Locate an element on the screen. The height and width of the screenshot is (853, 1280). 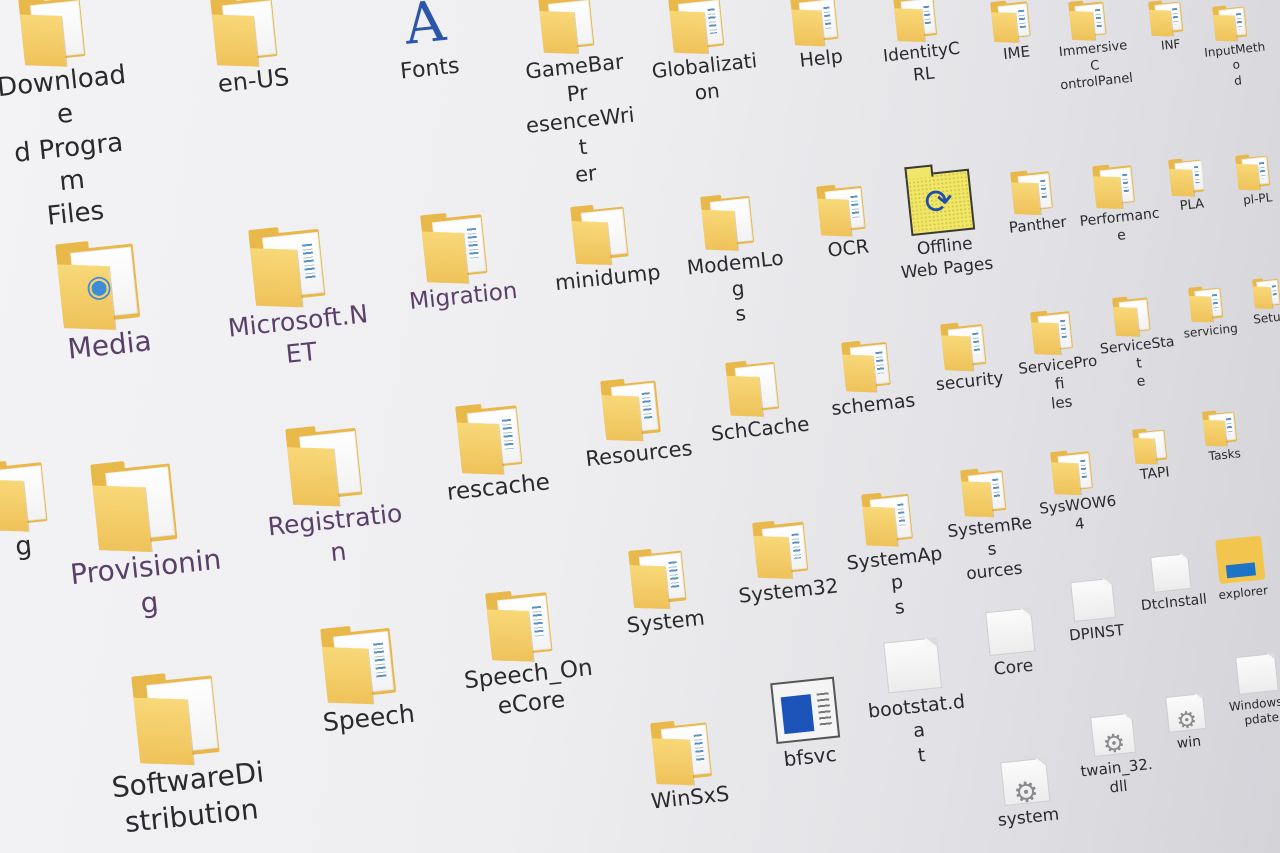
file-item-media: ◉ Media is located at coordinates (104, 301).